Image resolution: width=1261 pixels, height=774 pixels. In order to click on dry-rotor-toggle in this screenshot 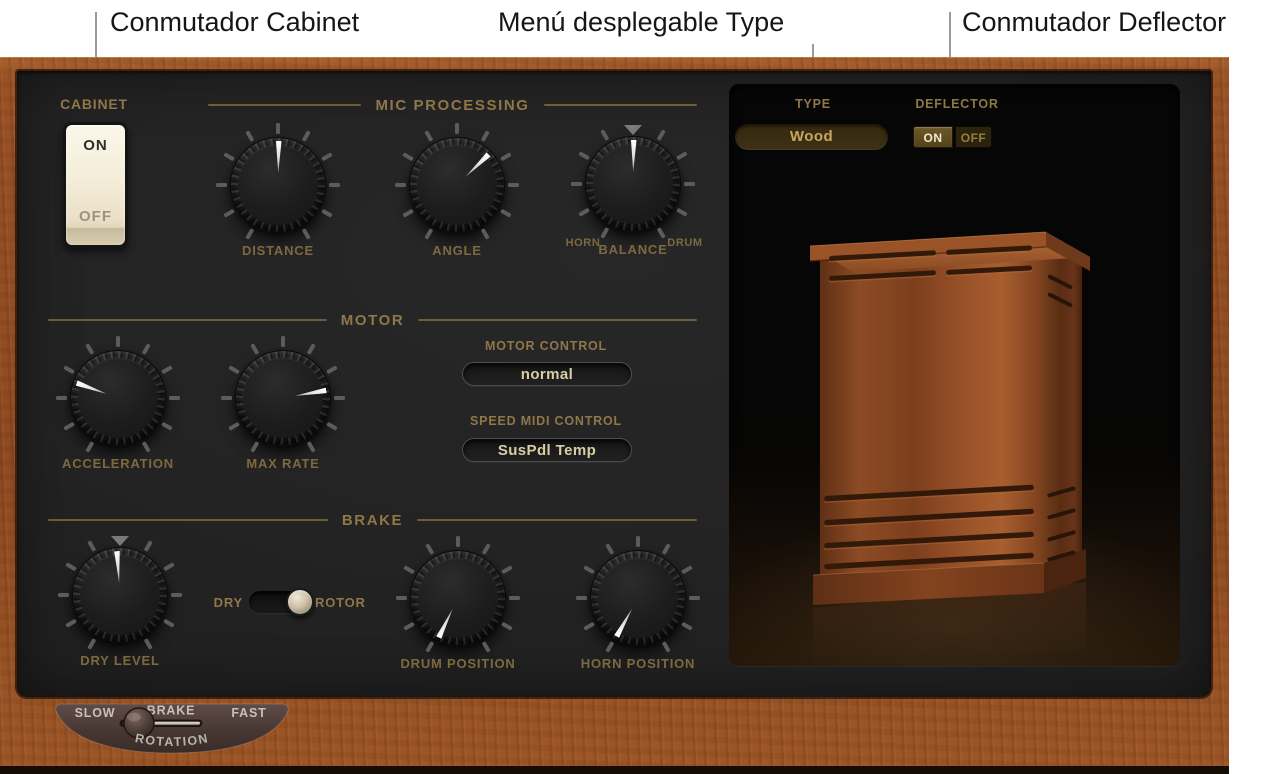, I will do `click(281, 602)`.